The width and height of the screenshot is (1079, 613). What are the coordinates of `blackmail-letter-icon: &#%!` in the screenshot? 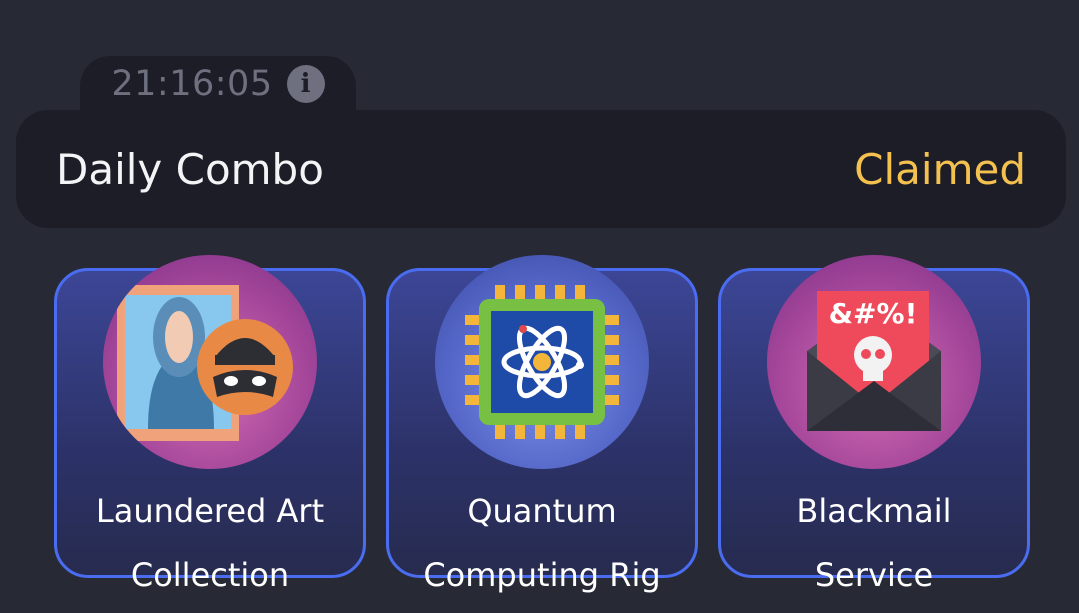 It's located at (874, 362).